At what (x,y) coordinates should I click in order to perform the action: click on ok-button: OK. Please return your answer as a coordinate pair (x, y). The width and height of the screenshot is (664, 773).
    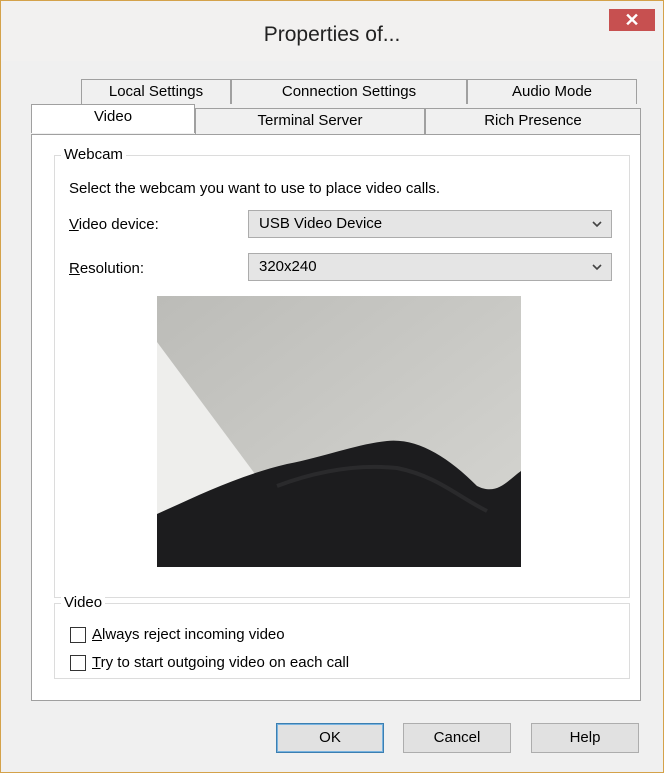
    Looking at the image, I should click on (330, 738).